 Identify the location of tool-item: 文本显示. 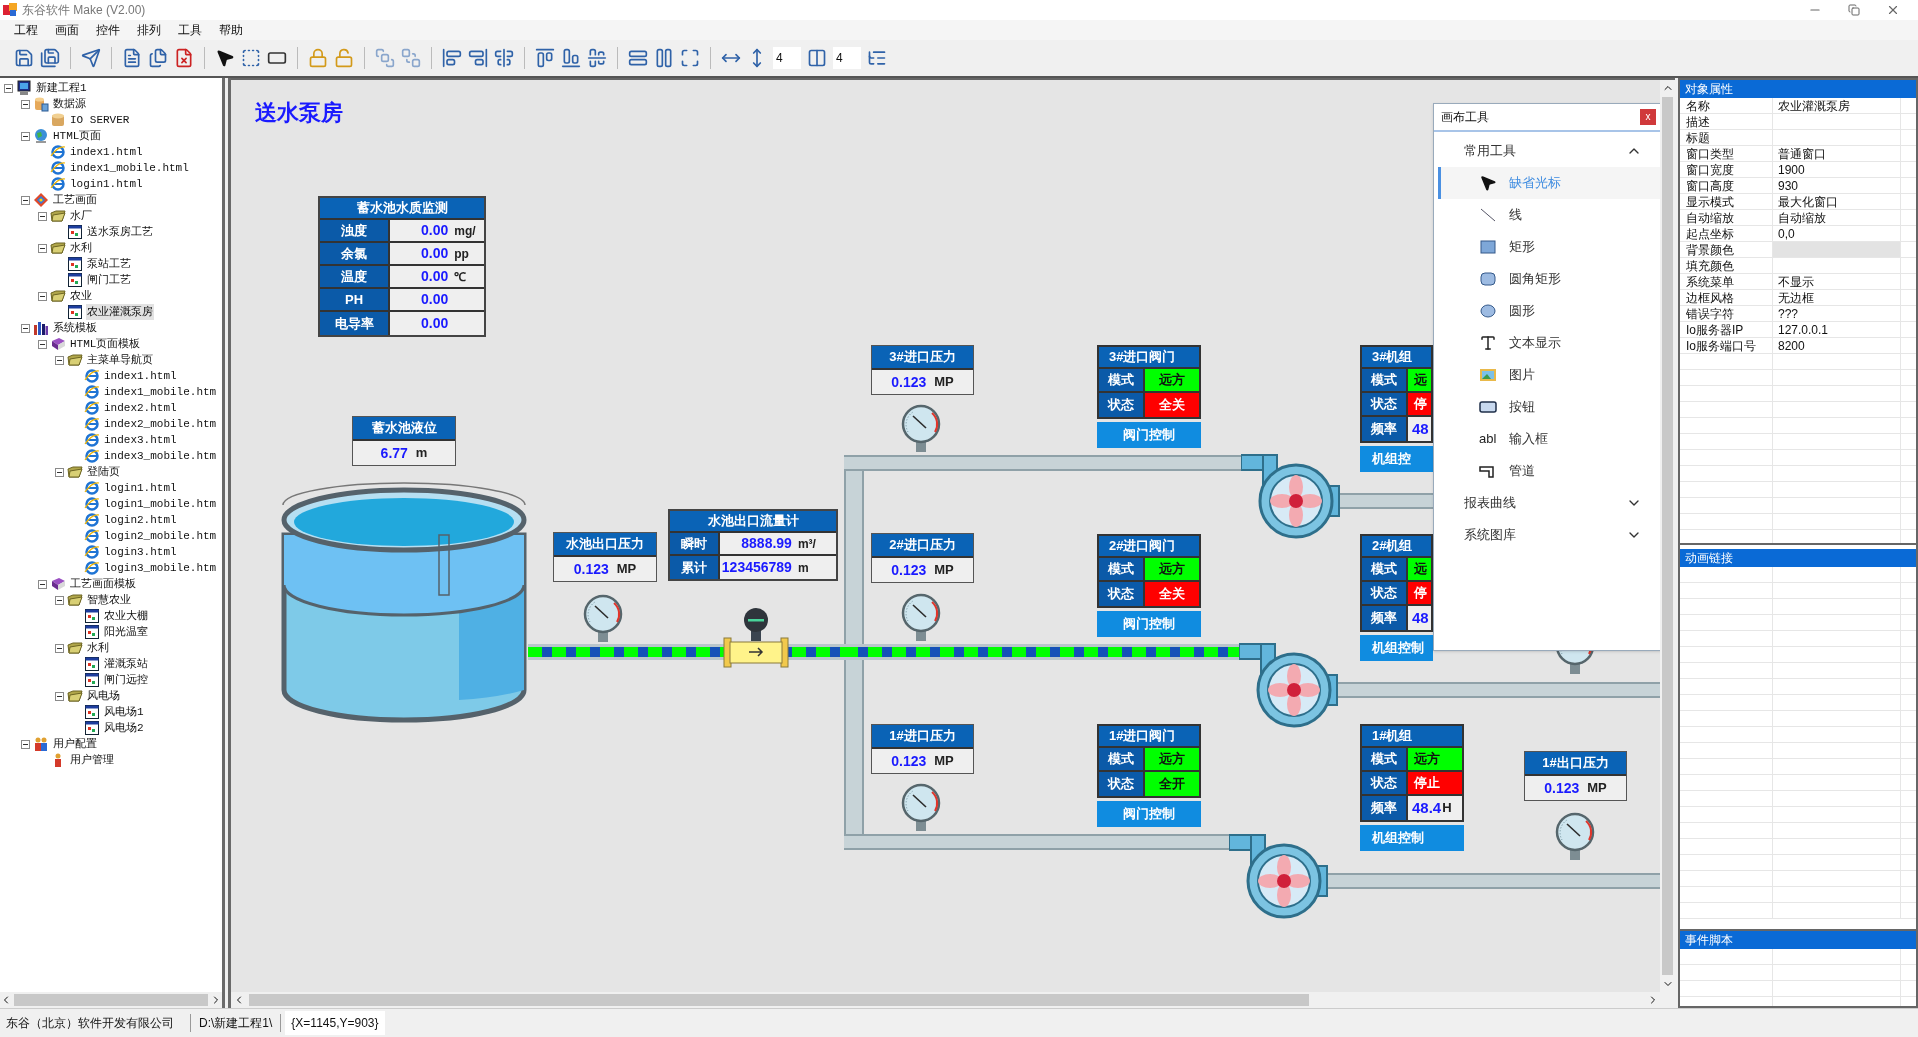
(1550, 343).